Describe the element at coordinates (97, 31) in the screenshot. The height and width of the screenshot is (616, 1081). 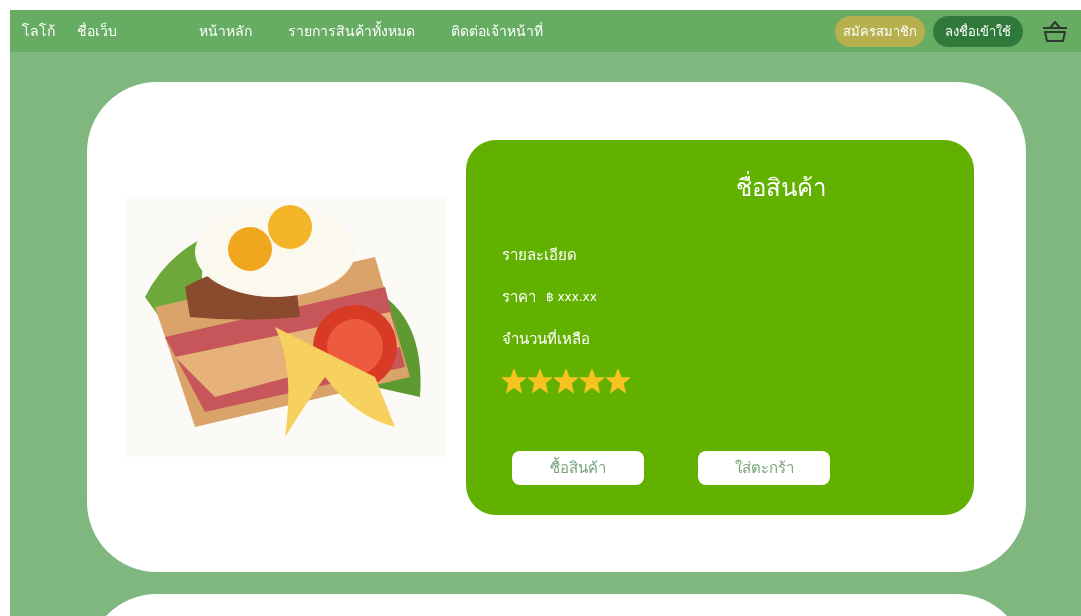
I see `site-name: ชื่อเว็บ` at that location.